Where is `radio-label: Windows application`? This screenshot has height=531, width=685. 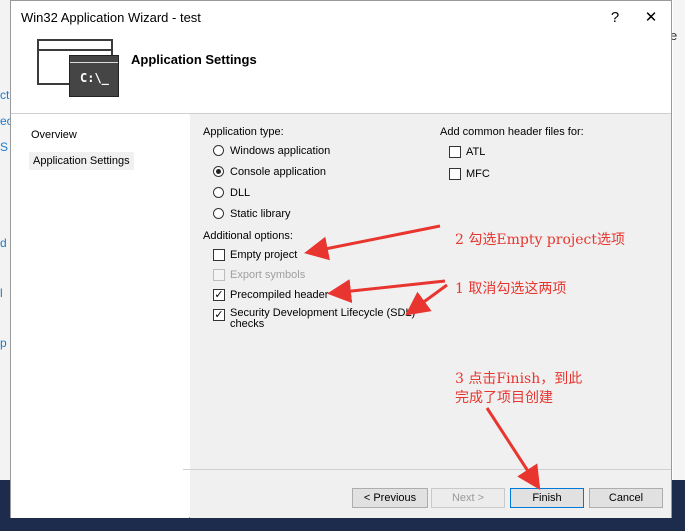 radio-label: Windows application is located at coordinates (280, 151).